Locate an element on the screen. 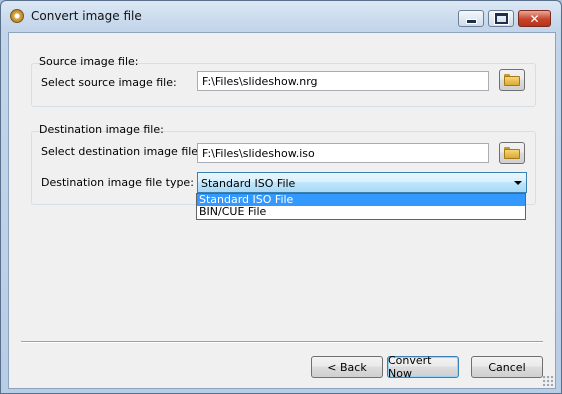 The width and height of the screenshot is (562, 394). separator is located at coordinates (282, 342).